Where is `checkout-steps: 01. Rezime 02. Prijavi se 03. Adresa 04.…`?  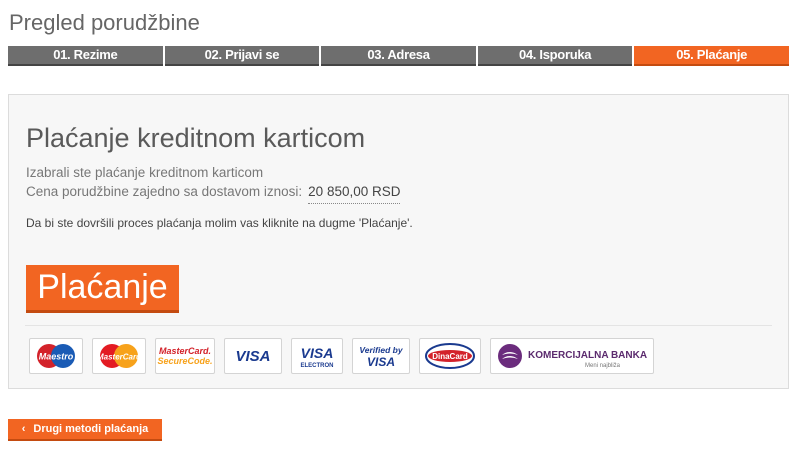 checkout-steps: 01. Rezime 02. Prijavi se 03. Adresa 04.… is located at coordinates (398, 56).